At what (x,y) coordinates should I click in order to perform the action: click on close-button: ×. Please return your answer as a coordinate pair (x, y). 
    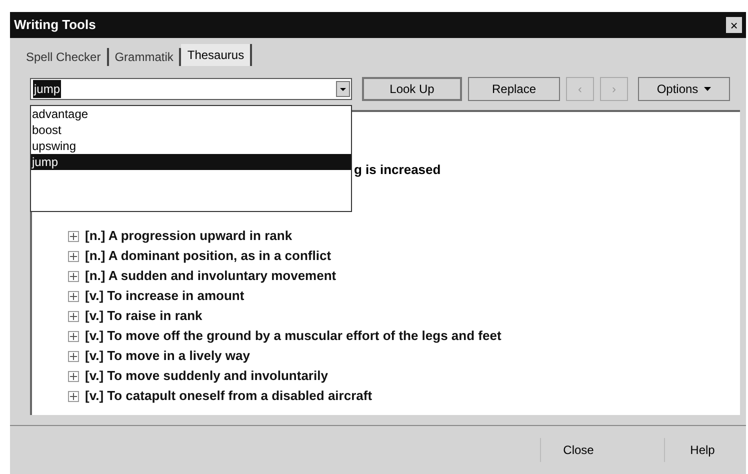
    Looking at the image, I should click on (734, 25).